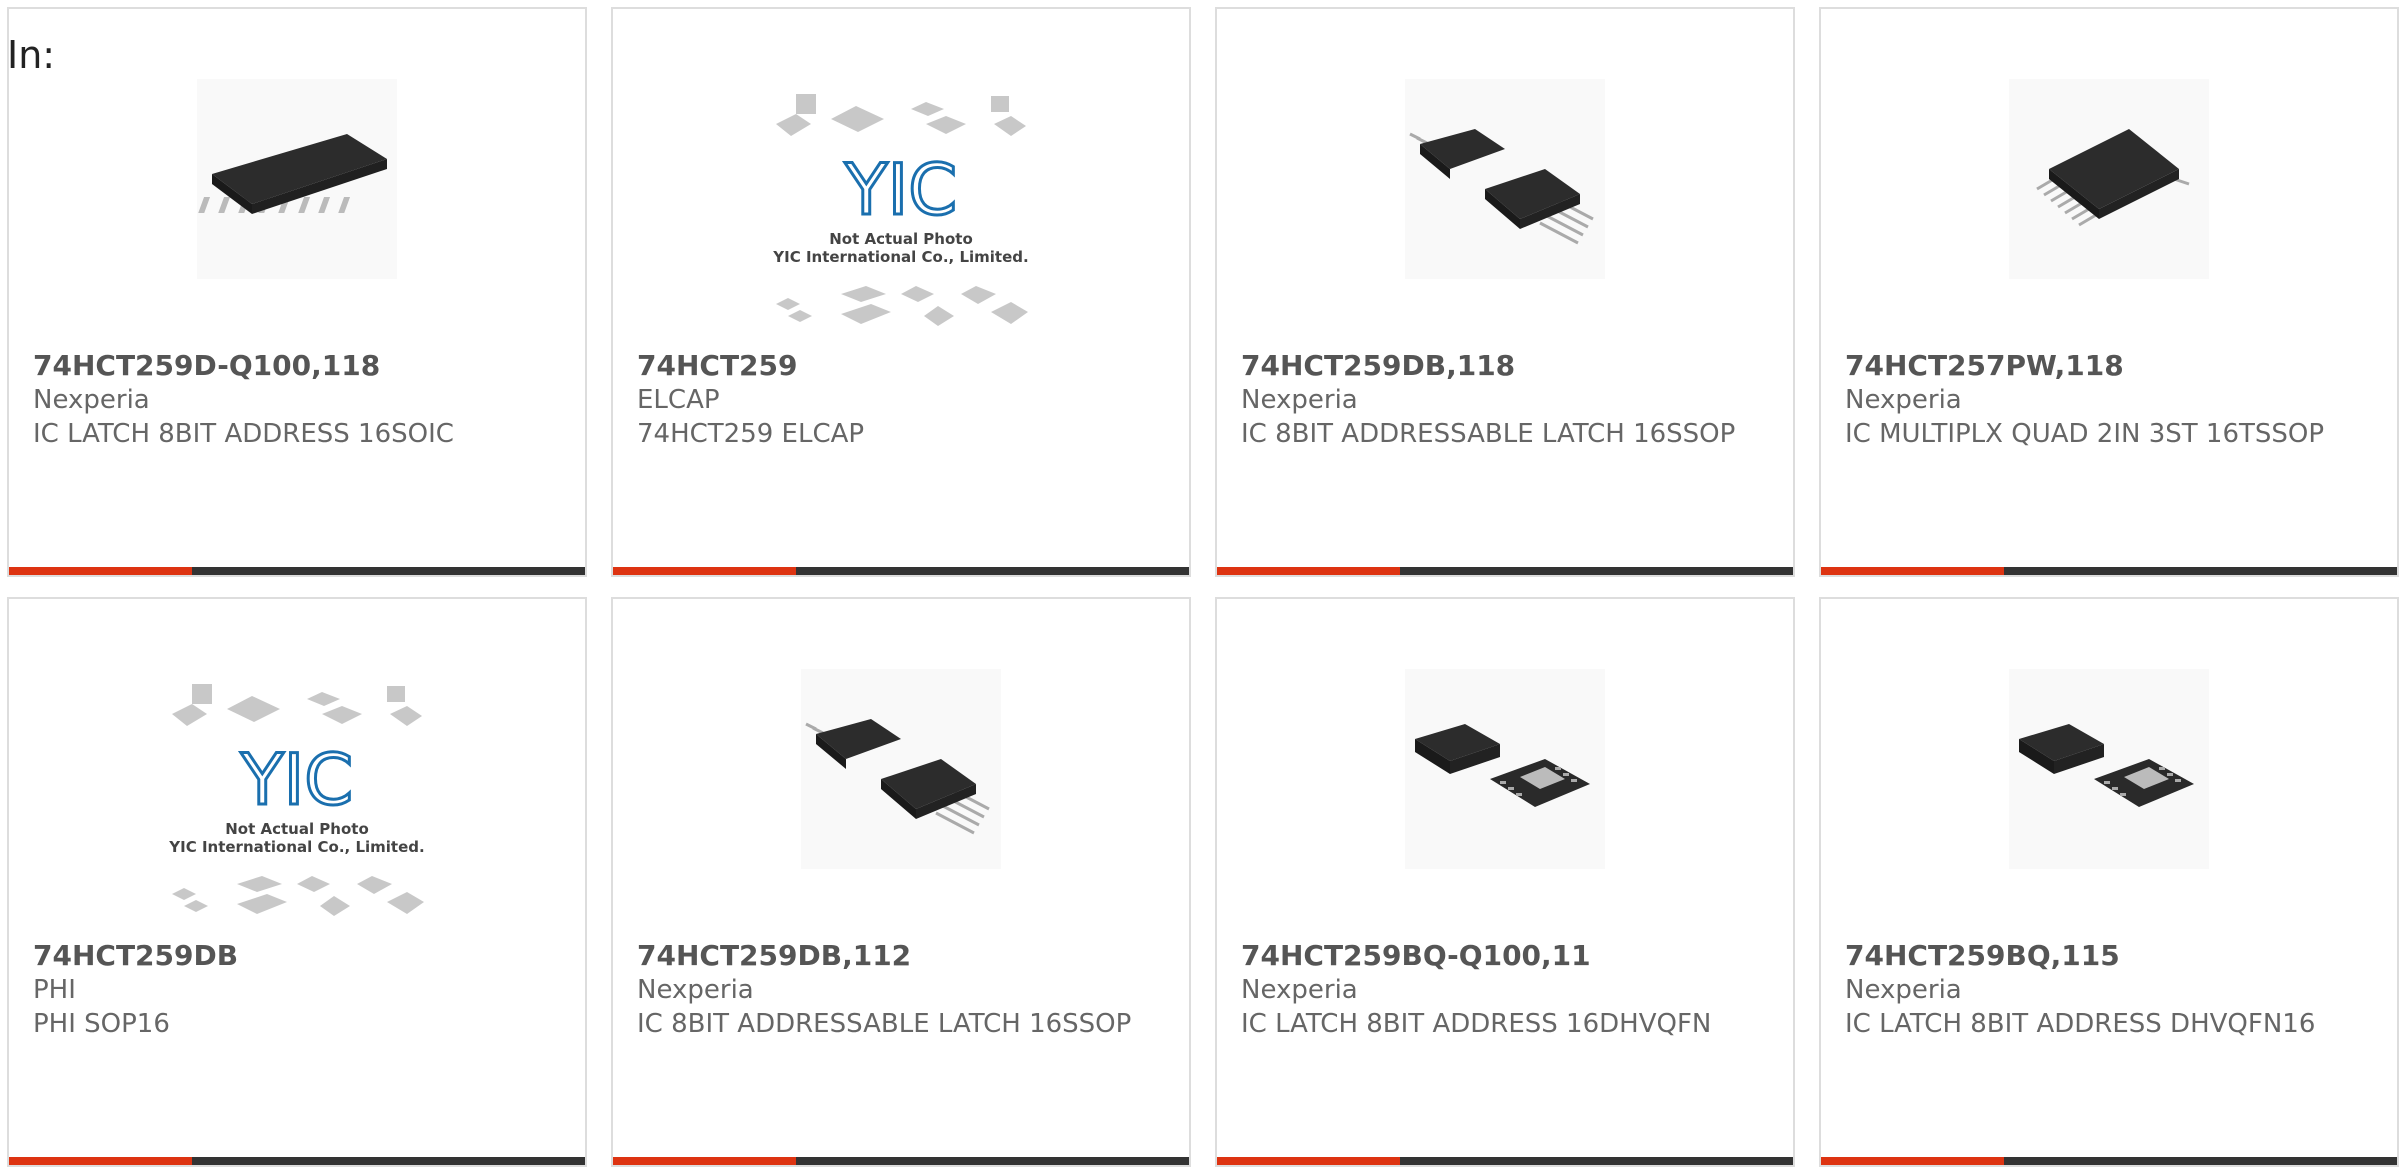  What do you see at coordinates (1507, 366) in the screenshot?
I see `part-number: 74HCT259DB,118` at bounding box center [1507, 366].